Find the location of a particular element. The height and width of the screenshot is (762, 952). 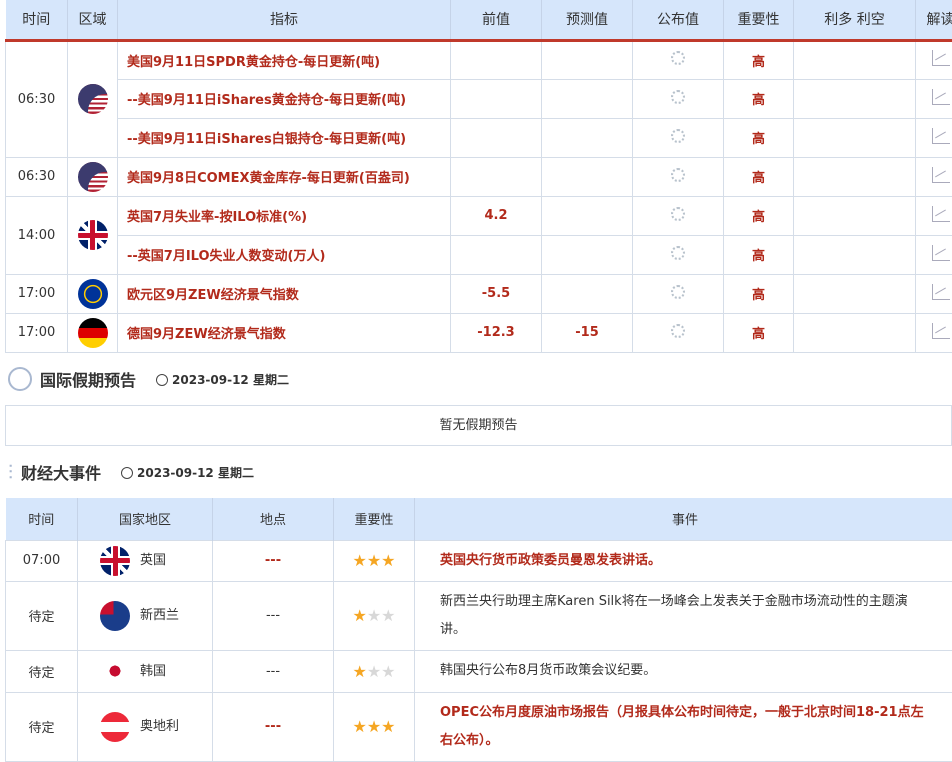

column-header: 前值 is located at coordinates (496, 20).